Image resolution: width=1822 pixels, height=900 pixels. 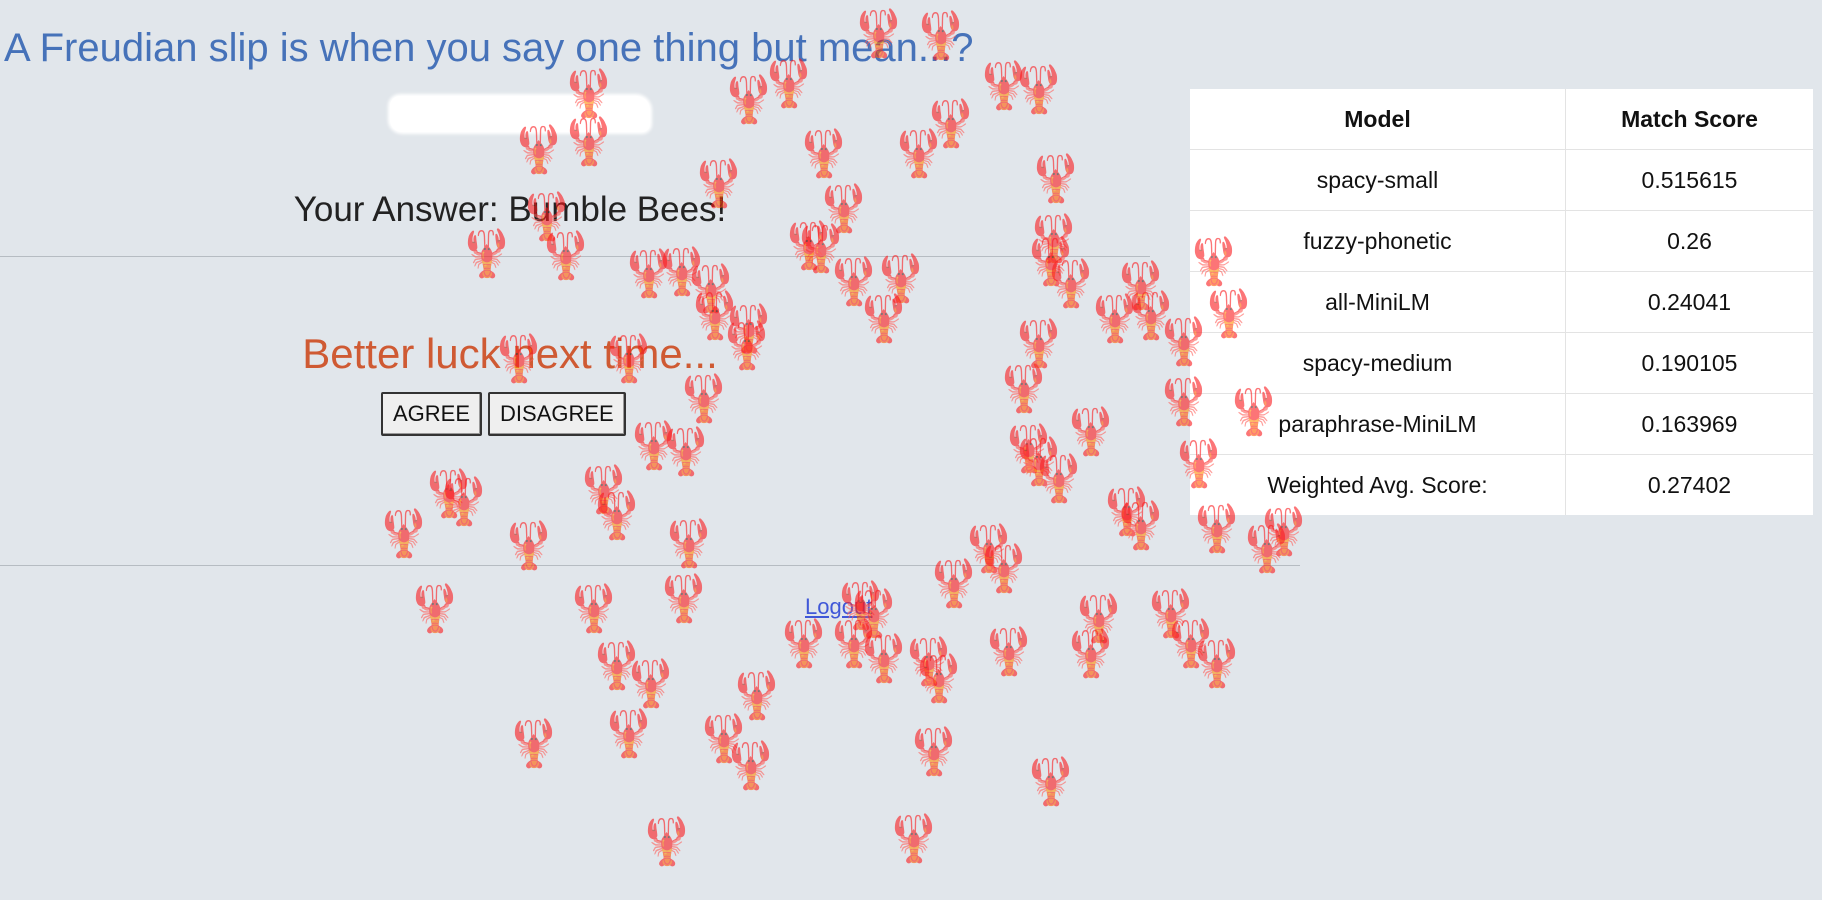 What do you see at coordinates (1689, 363) in the screenshot?
I see `match-score: 0.190105` at bounding box center [1689, 363].